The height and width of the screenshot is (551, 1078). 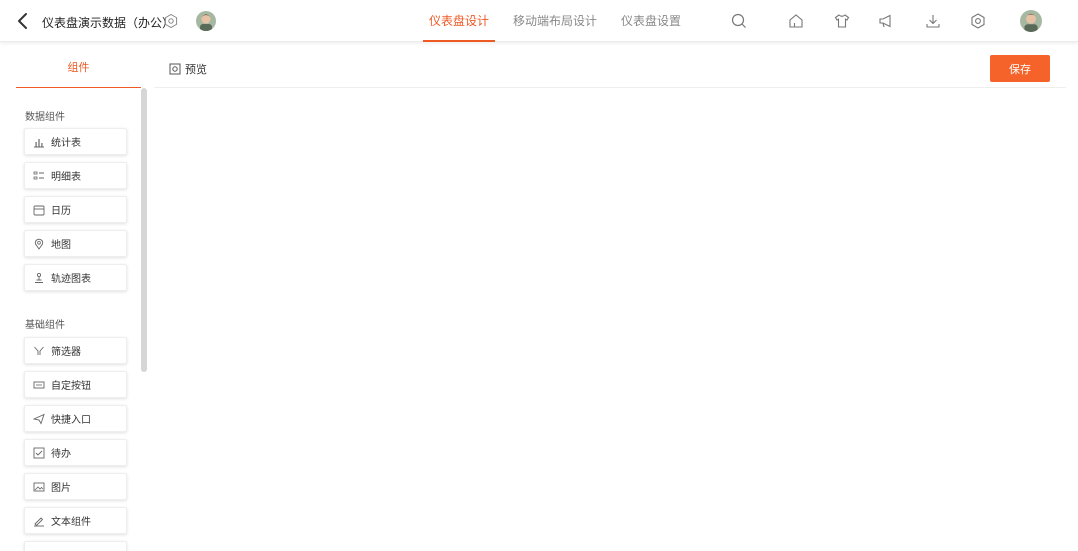 What do you see at coordinates (610, 87) in the screenshot?
I see `divider` at bounding box center [610, 87].